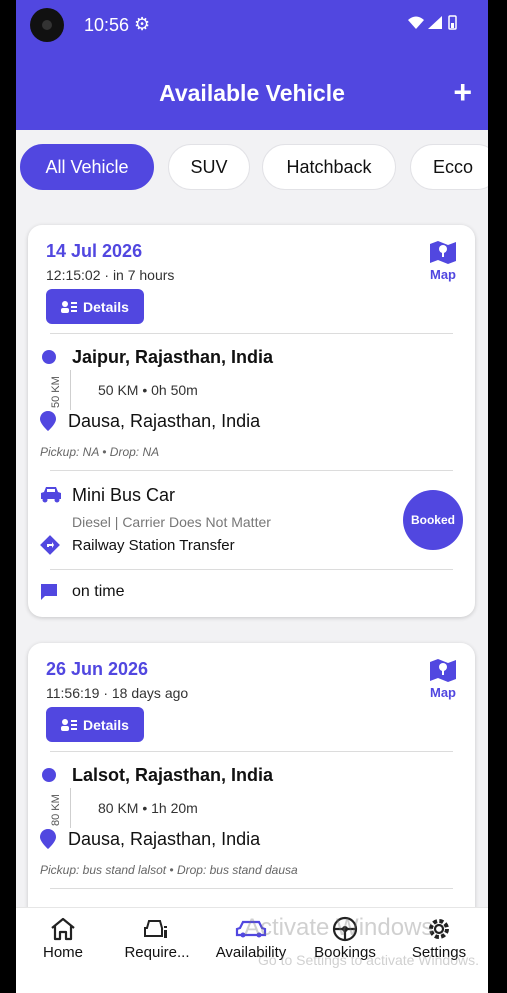 The width and height of the screenshot is (507, 993). What do you see at coordinates (252, 25) in the screenshot?
I see `status-bar: 10:56 ⚙` at bounding box center [252, 25].